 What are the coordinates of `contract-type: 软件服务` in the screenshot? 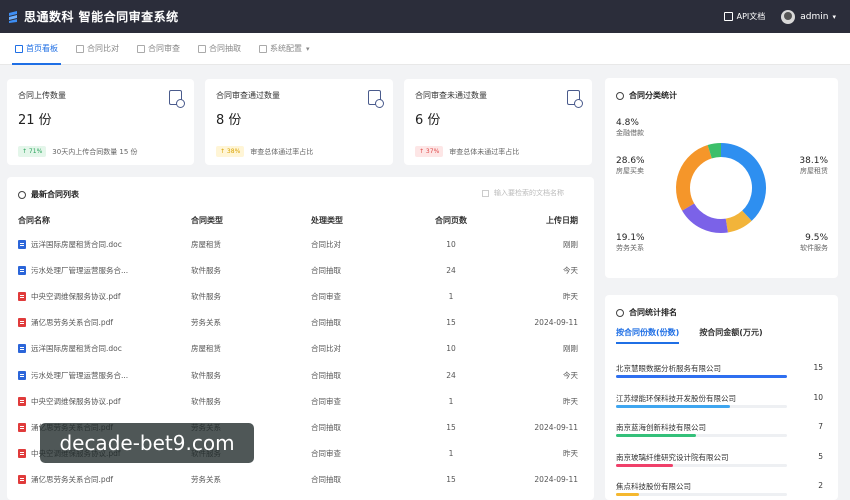 It's located at (206, 375).